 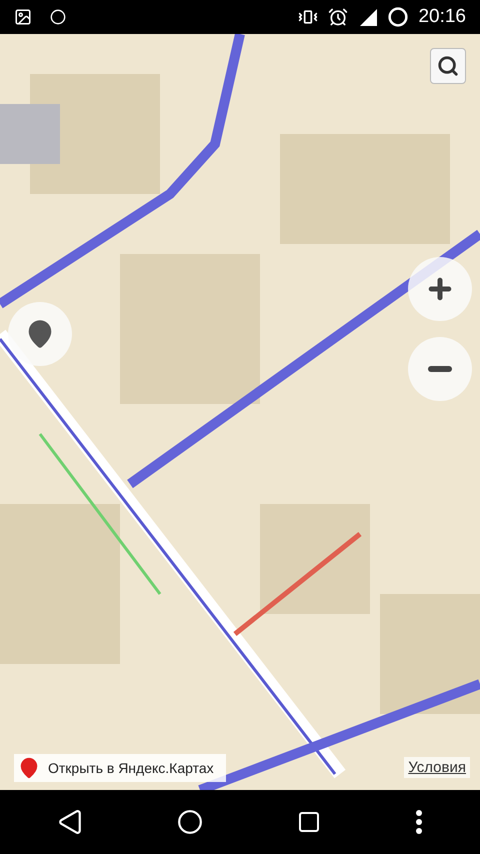 I want to click on search-icon, so click(x=448, y=66).